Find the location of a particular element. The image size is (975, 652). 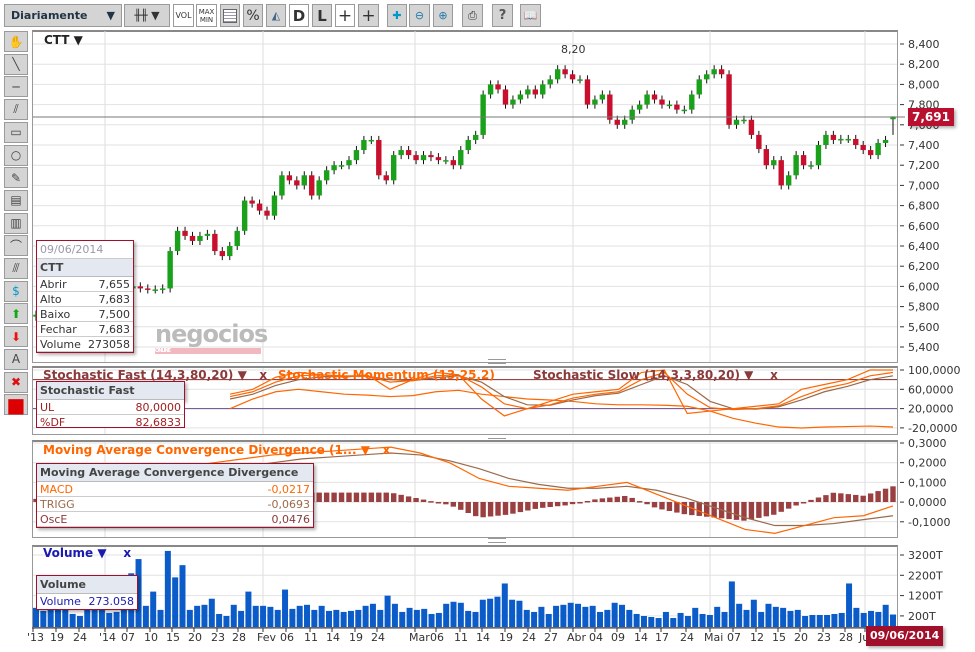

symbol-label: CTT is located at coordinates (57, 40).